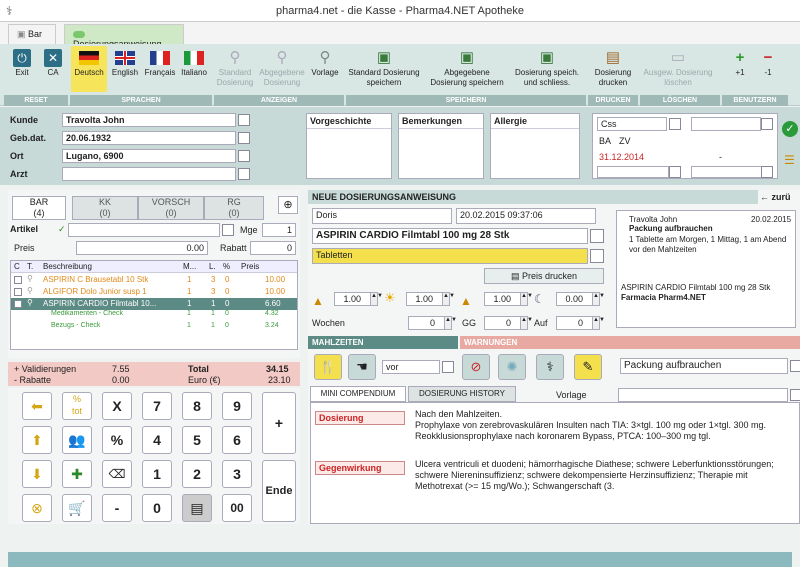 The width and height of the screenshot is (800, 567). I want to click on arrow-down-icon: ⬇, so click(37, 474).